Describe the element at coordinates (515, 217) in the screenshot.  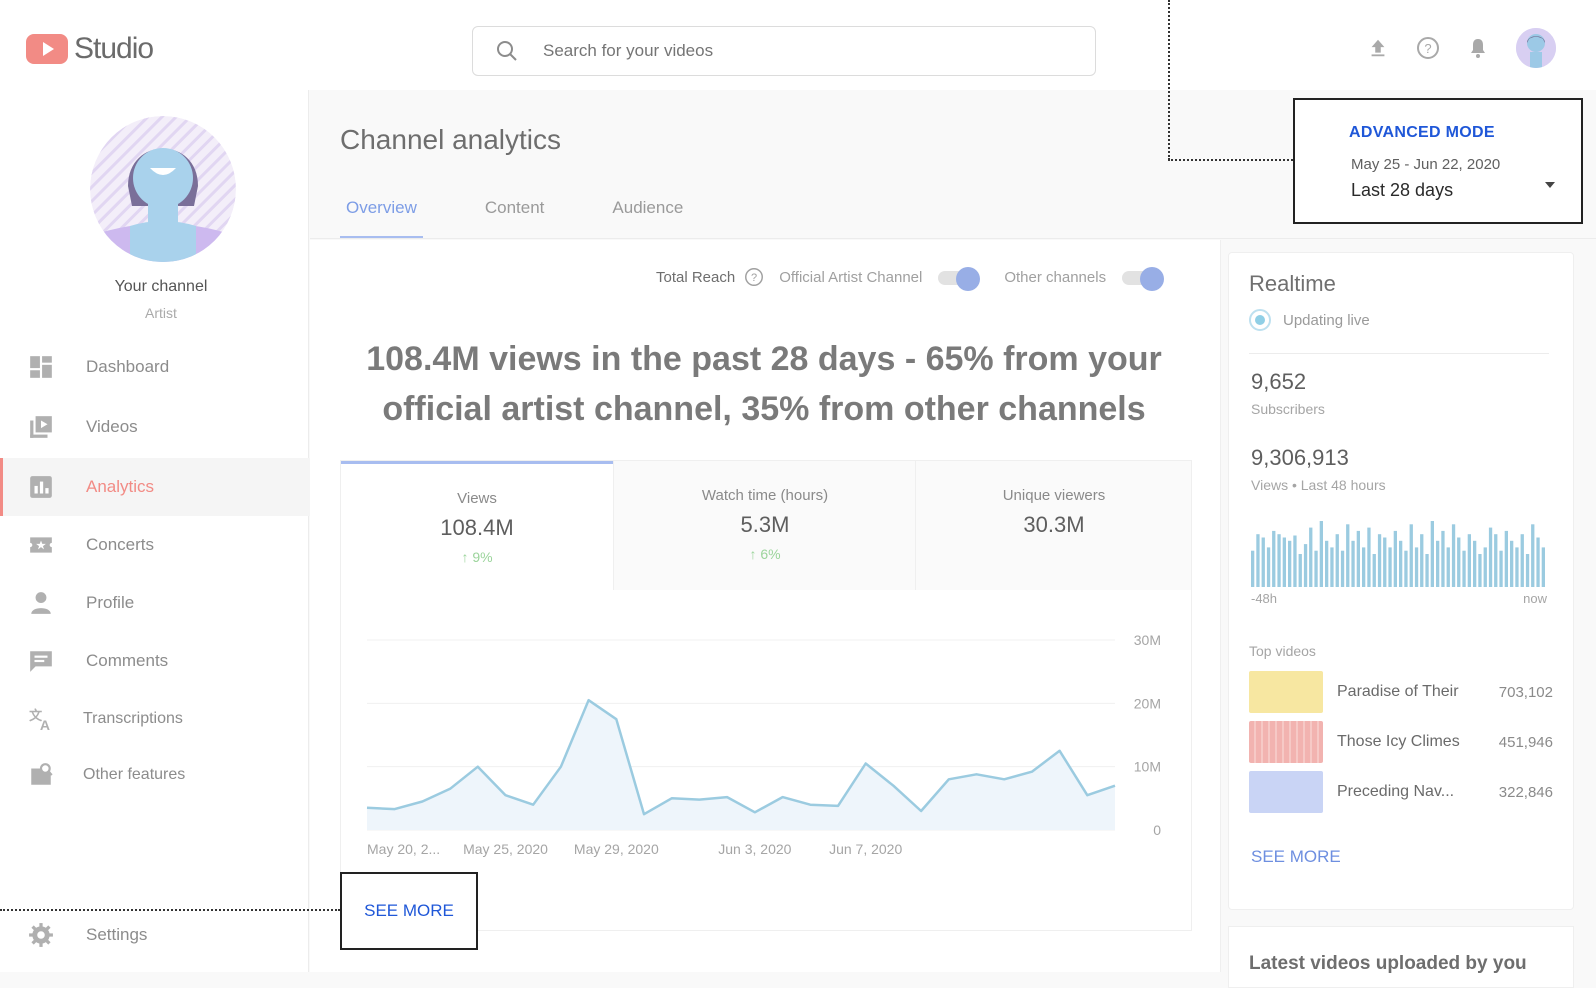
I see `tab-content: Content` at that location.